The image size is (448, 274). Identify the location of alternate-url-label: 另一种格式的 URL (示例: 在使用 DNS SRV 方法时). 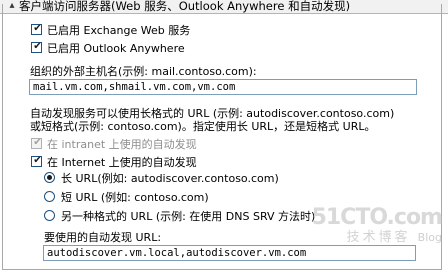
(188, 216).